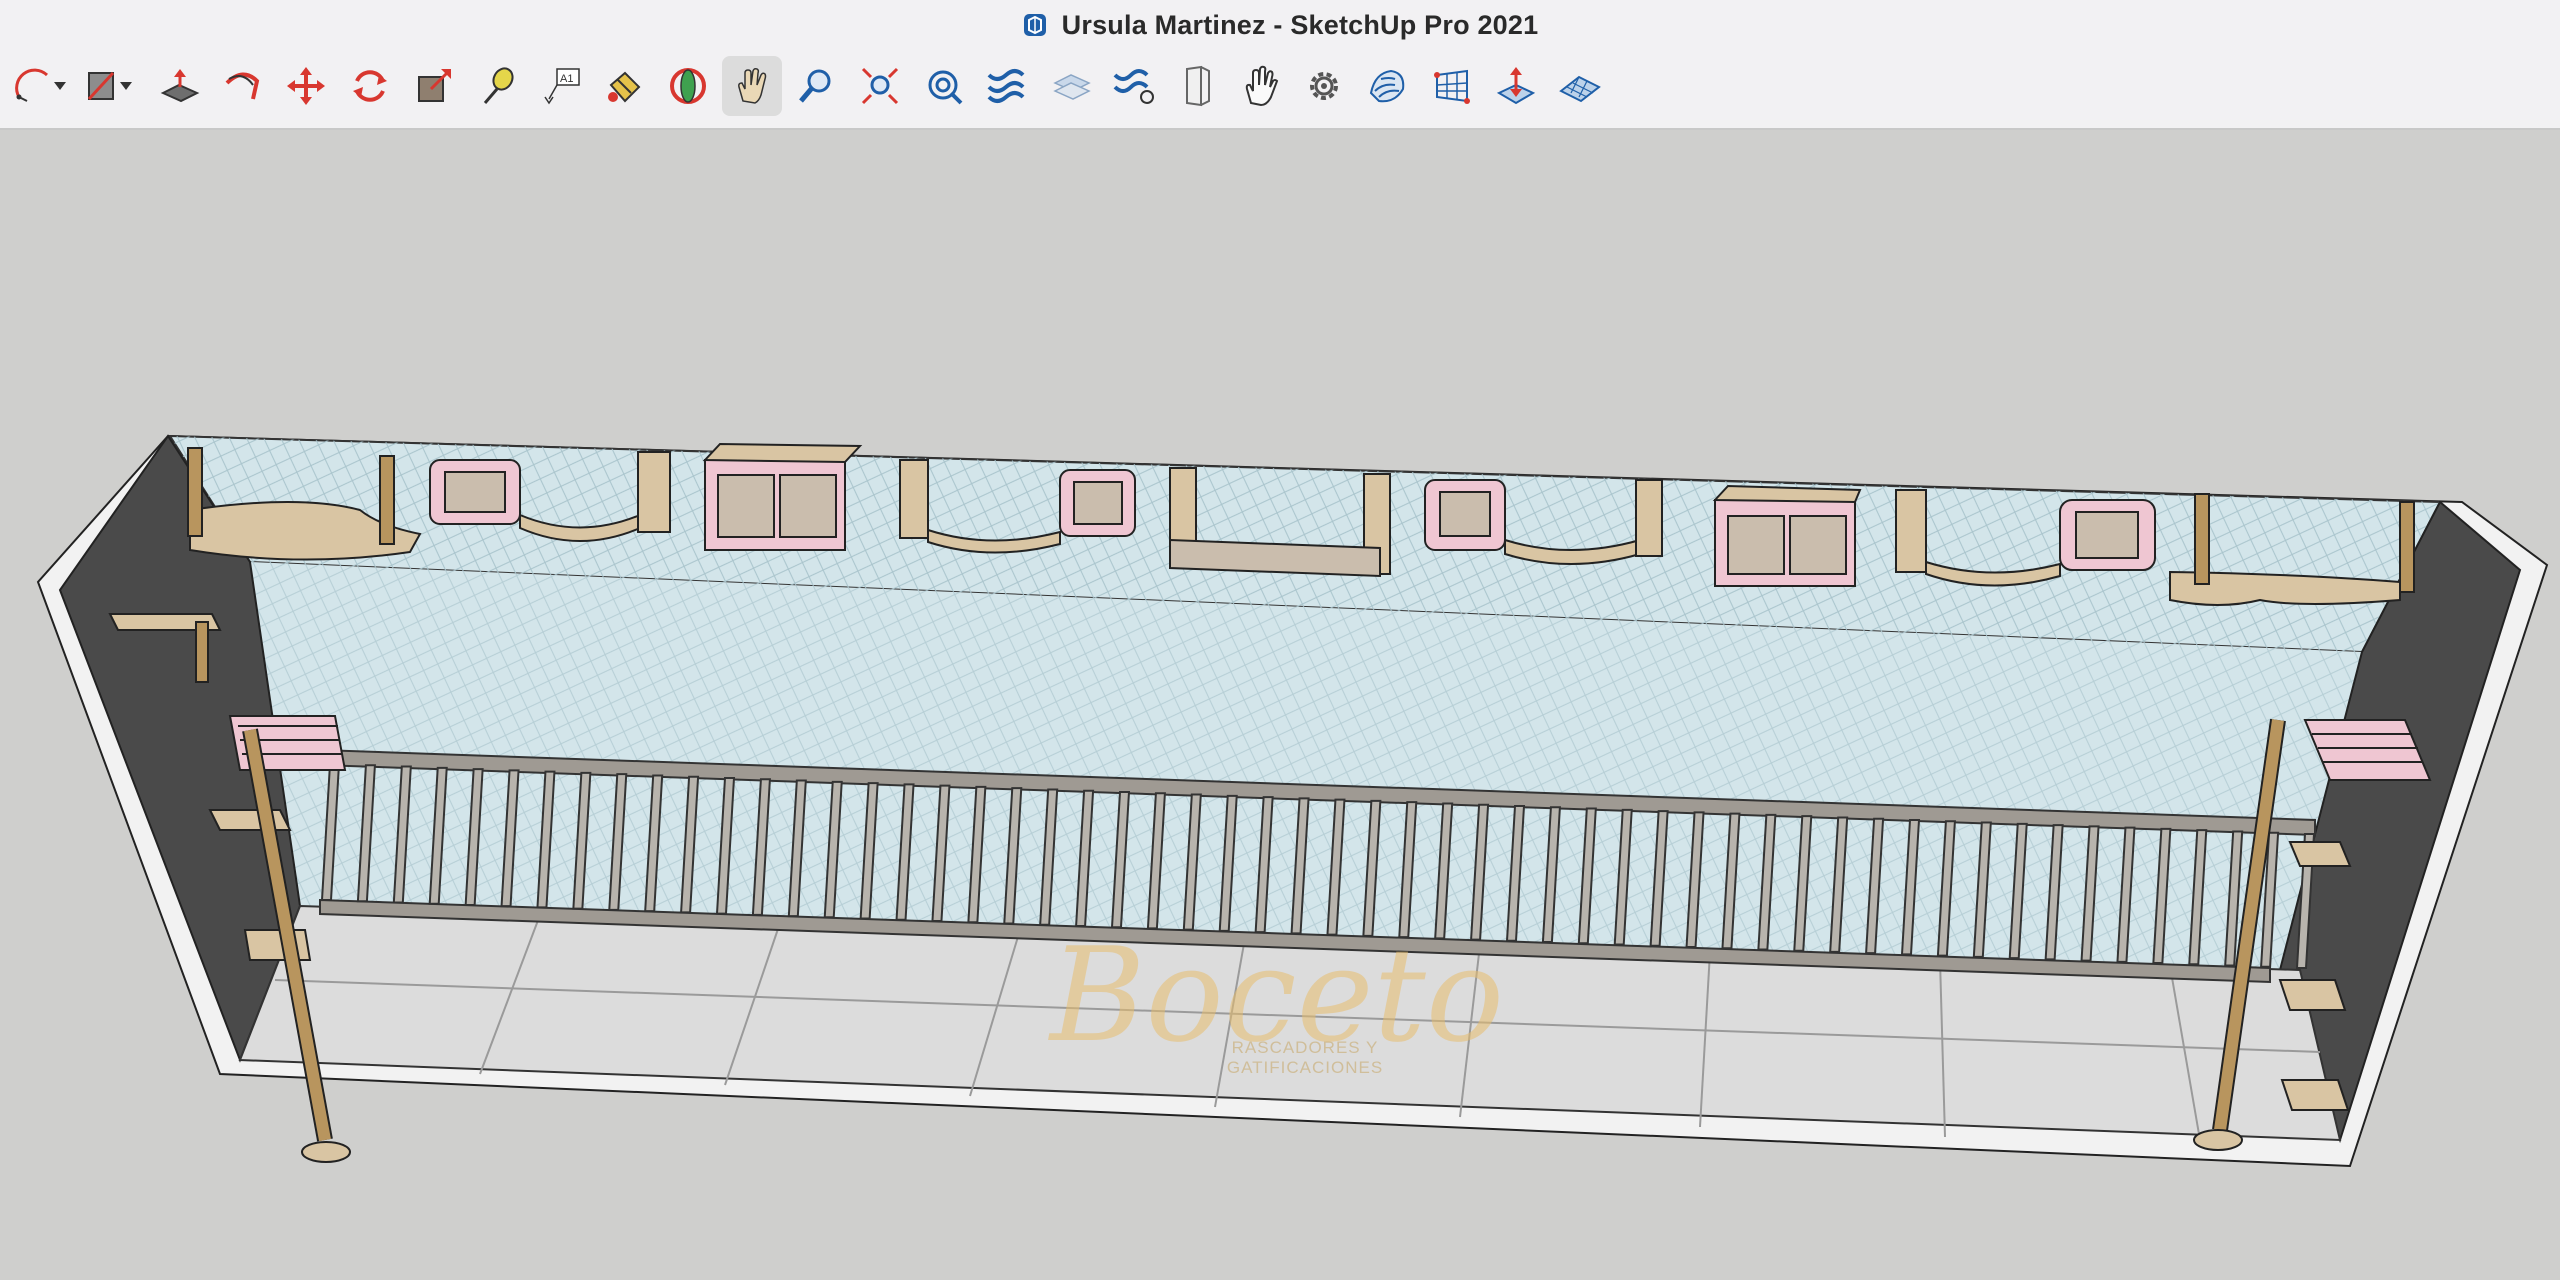 The width and height of the screenshot is (2560, 1280). I want to click on push-pull-tool-button, so click(180, 86).